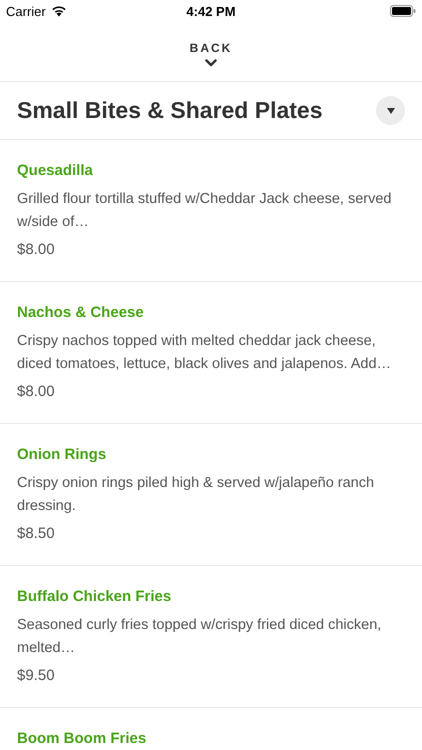 The height and width of the screenshot is (750, 422). Describe the element at coordinates (210, 63) in the screenshot. I see `chevron-down-icon` at that location.